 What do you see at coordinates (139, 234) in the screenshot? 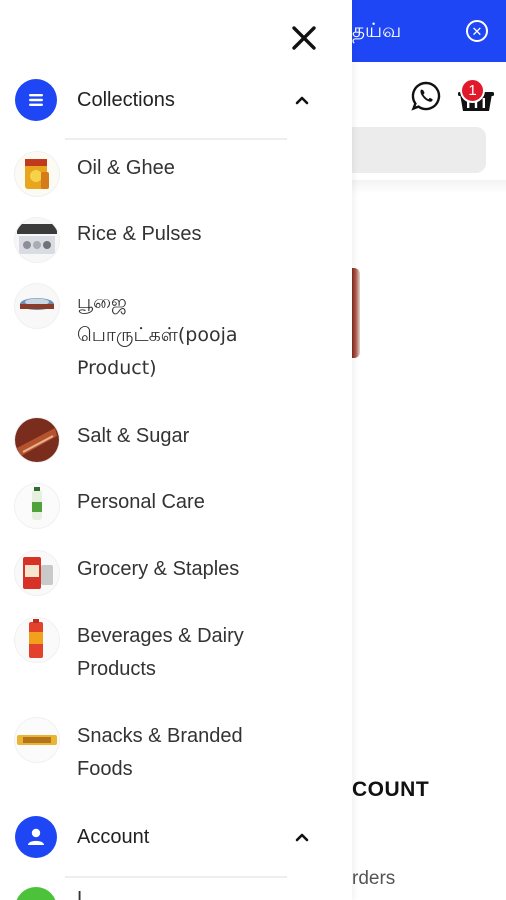
I see `category-label: Rice & Pulses` at bounding box center [139, 234].